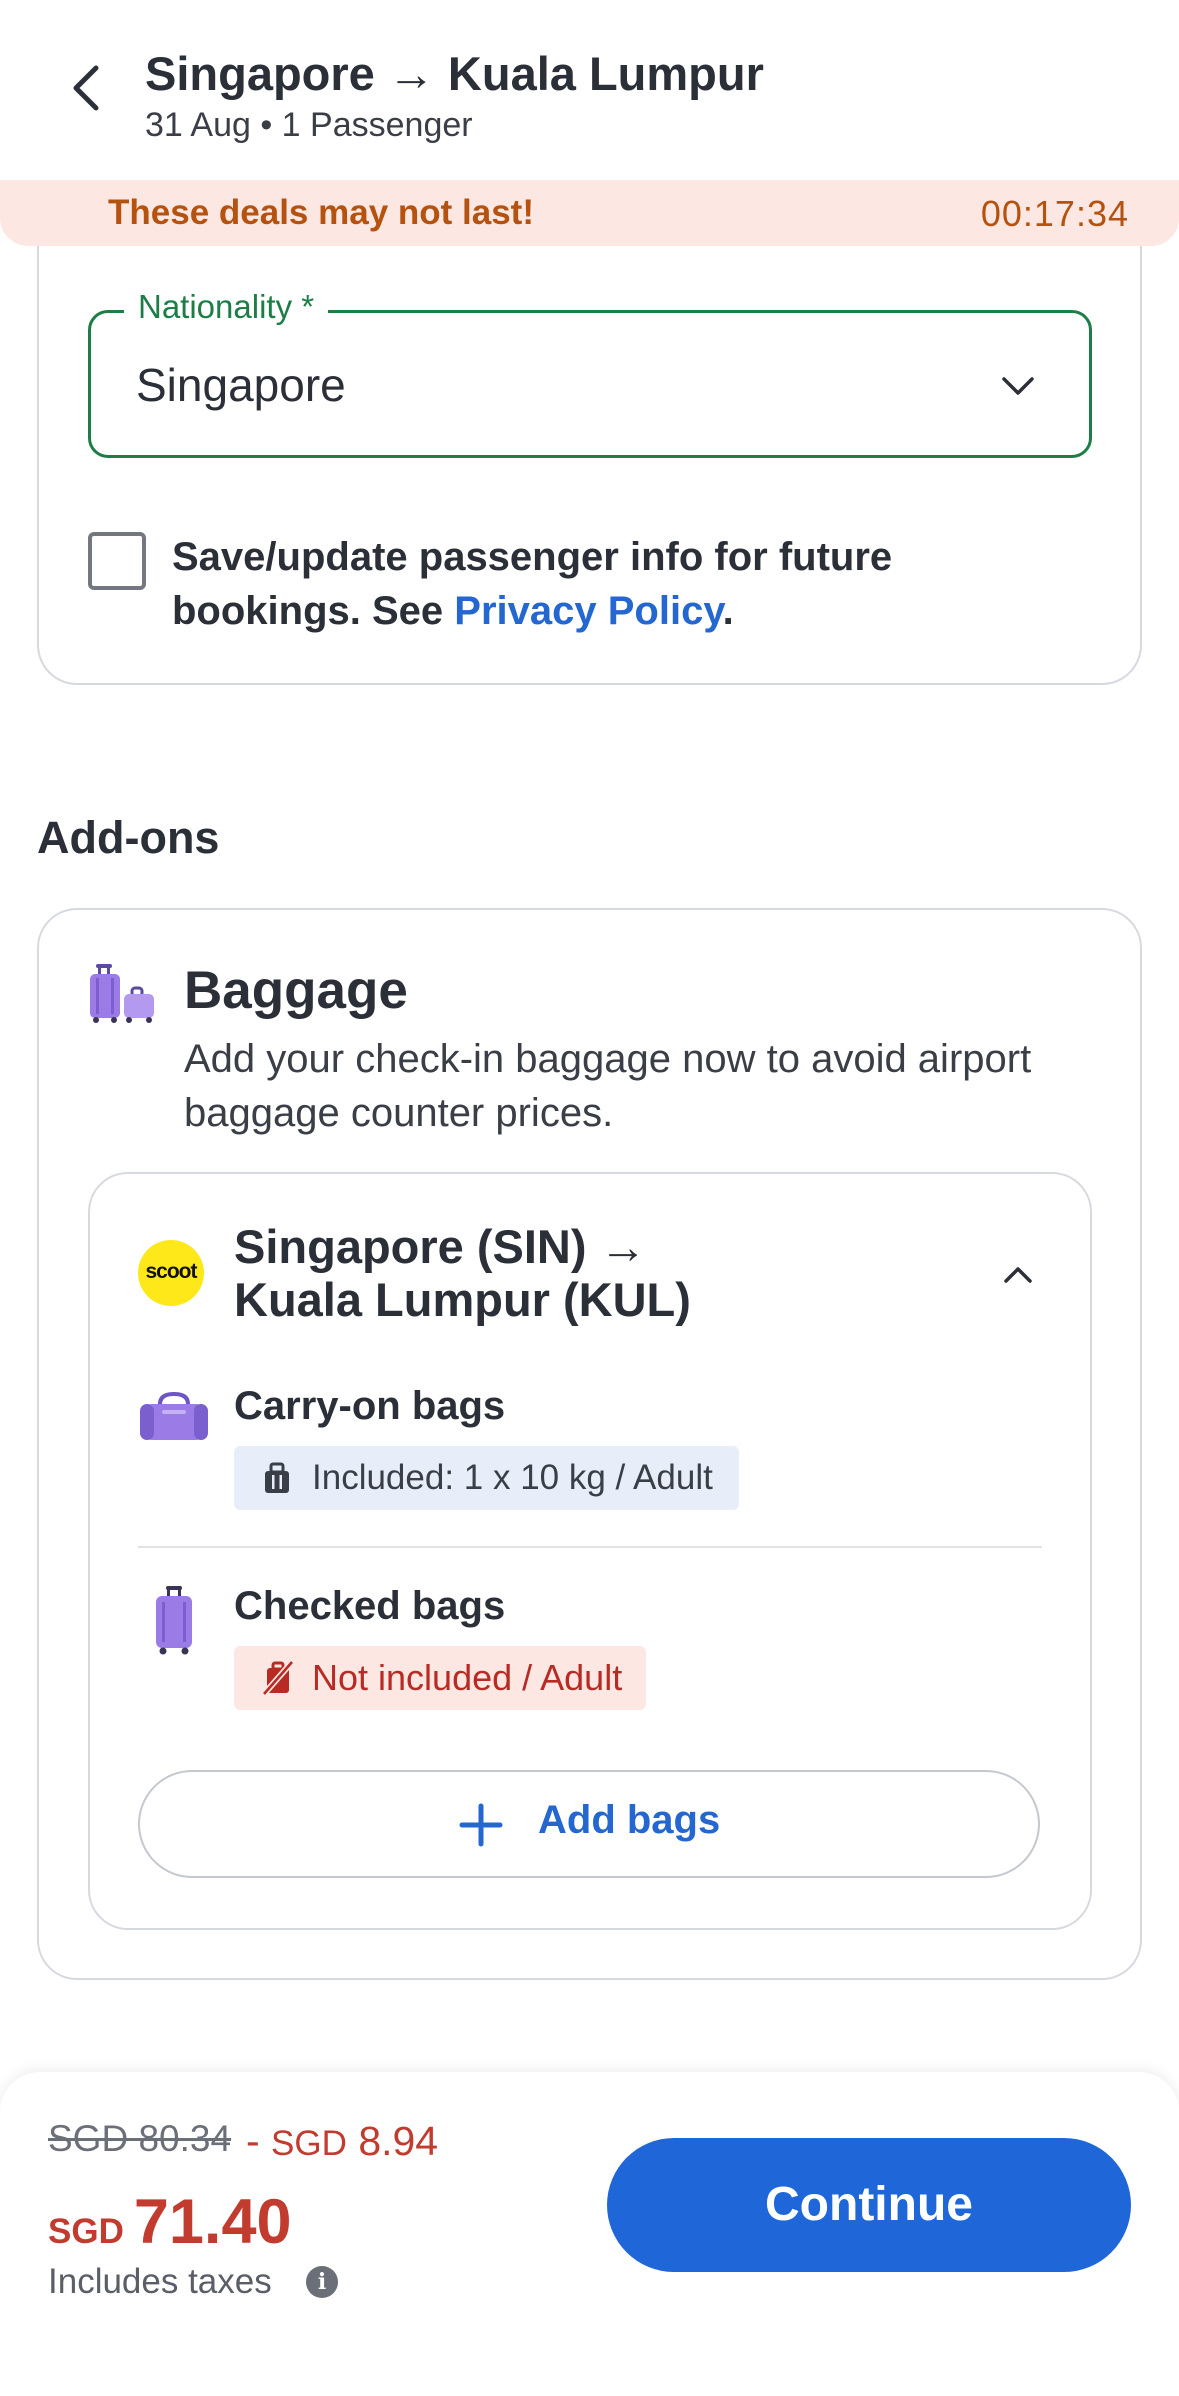 This screenshot has height=2396, width=1179. I want to click on discount-prefix: -, so click(259, 2141).